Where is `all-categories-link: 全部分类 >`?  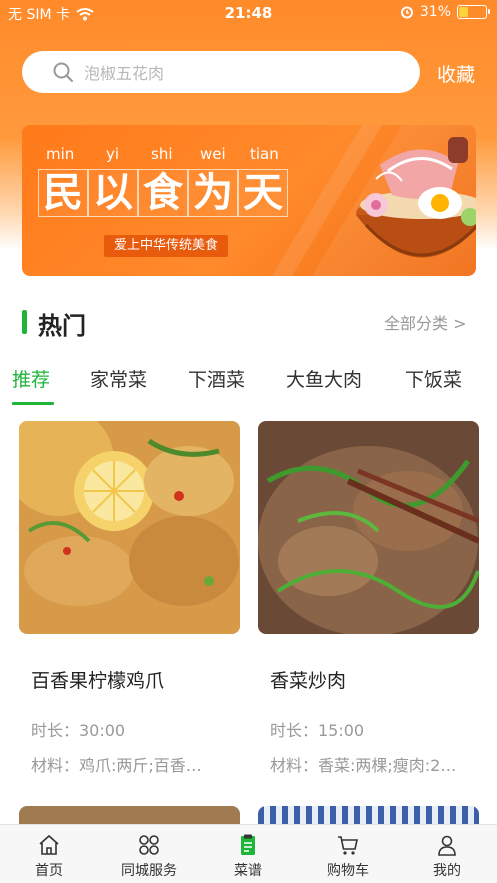
all-categories-link: 全部分类 > is located at coordinates (425, 322).